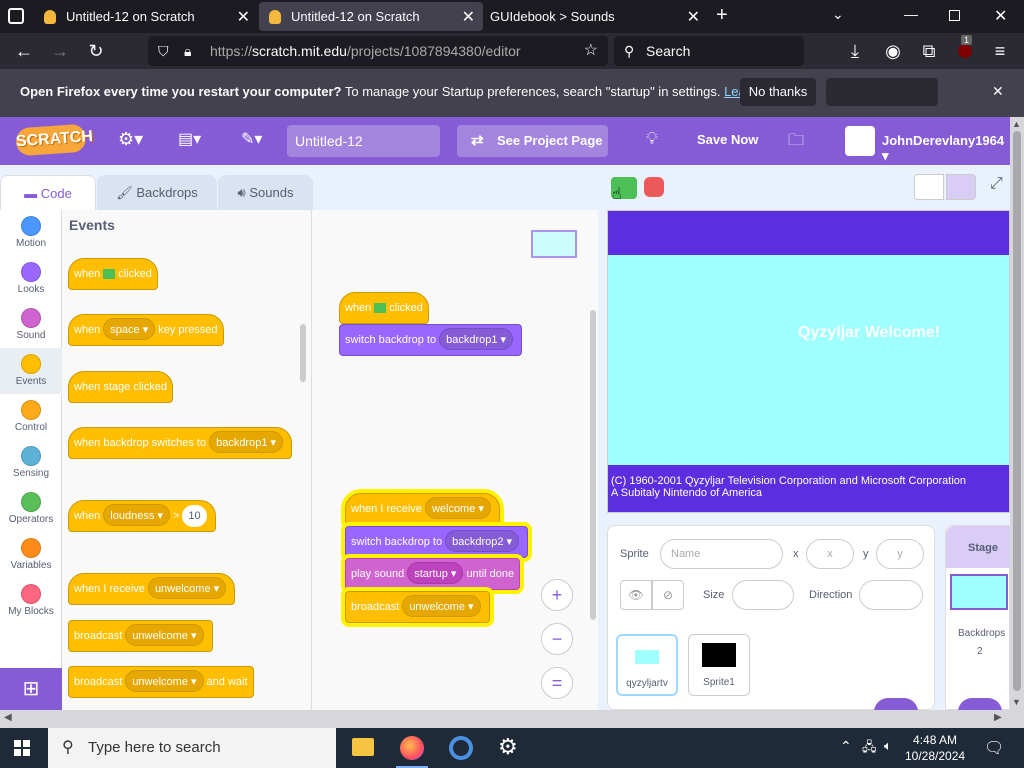  What do you see at coordinates (719, 665) in the screenshot?
I see `sprite-card-sprite1: Sprite1` at bounding box center [719, 665].